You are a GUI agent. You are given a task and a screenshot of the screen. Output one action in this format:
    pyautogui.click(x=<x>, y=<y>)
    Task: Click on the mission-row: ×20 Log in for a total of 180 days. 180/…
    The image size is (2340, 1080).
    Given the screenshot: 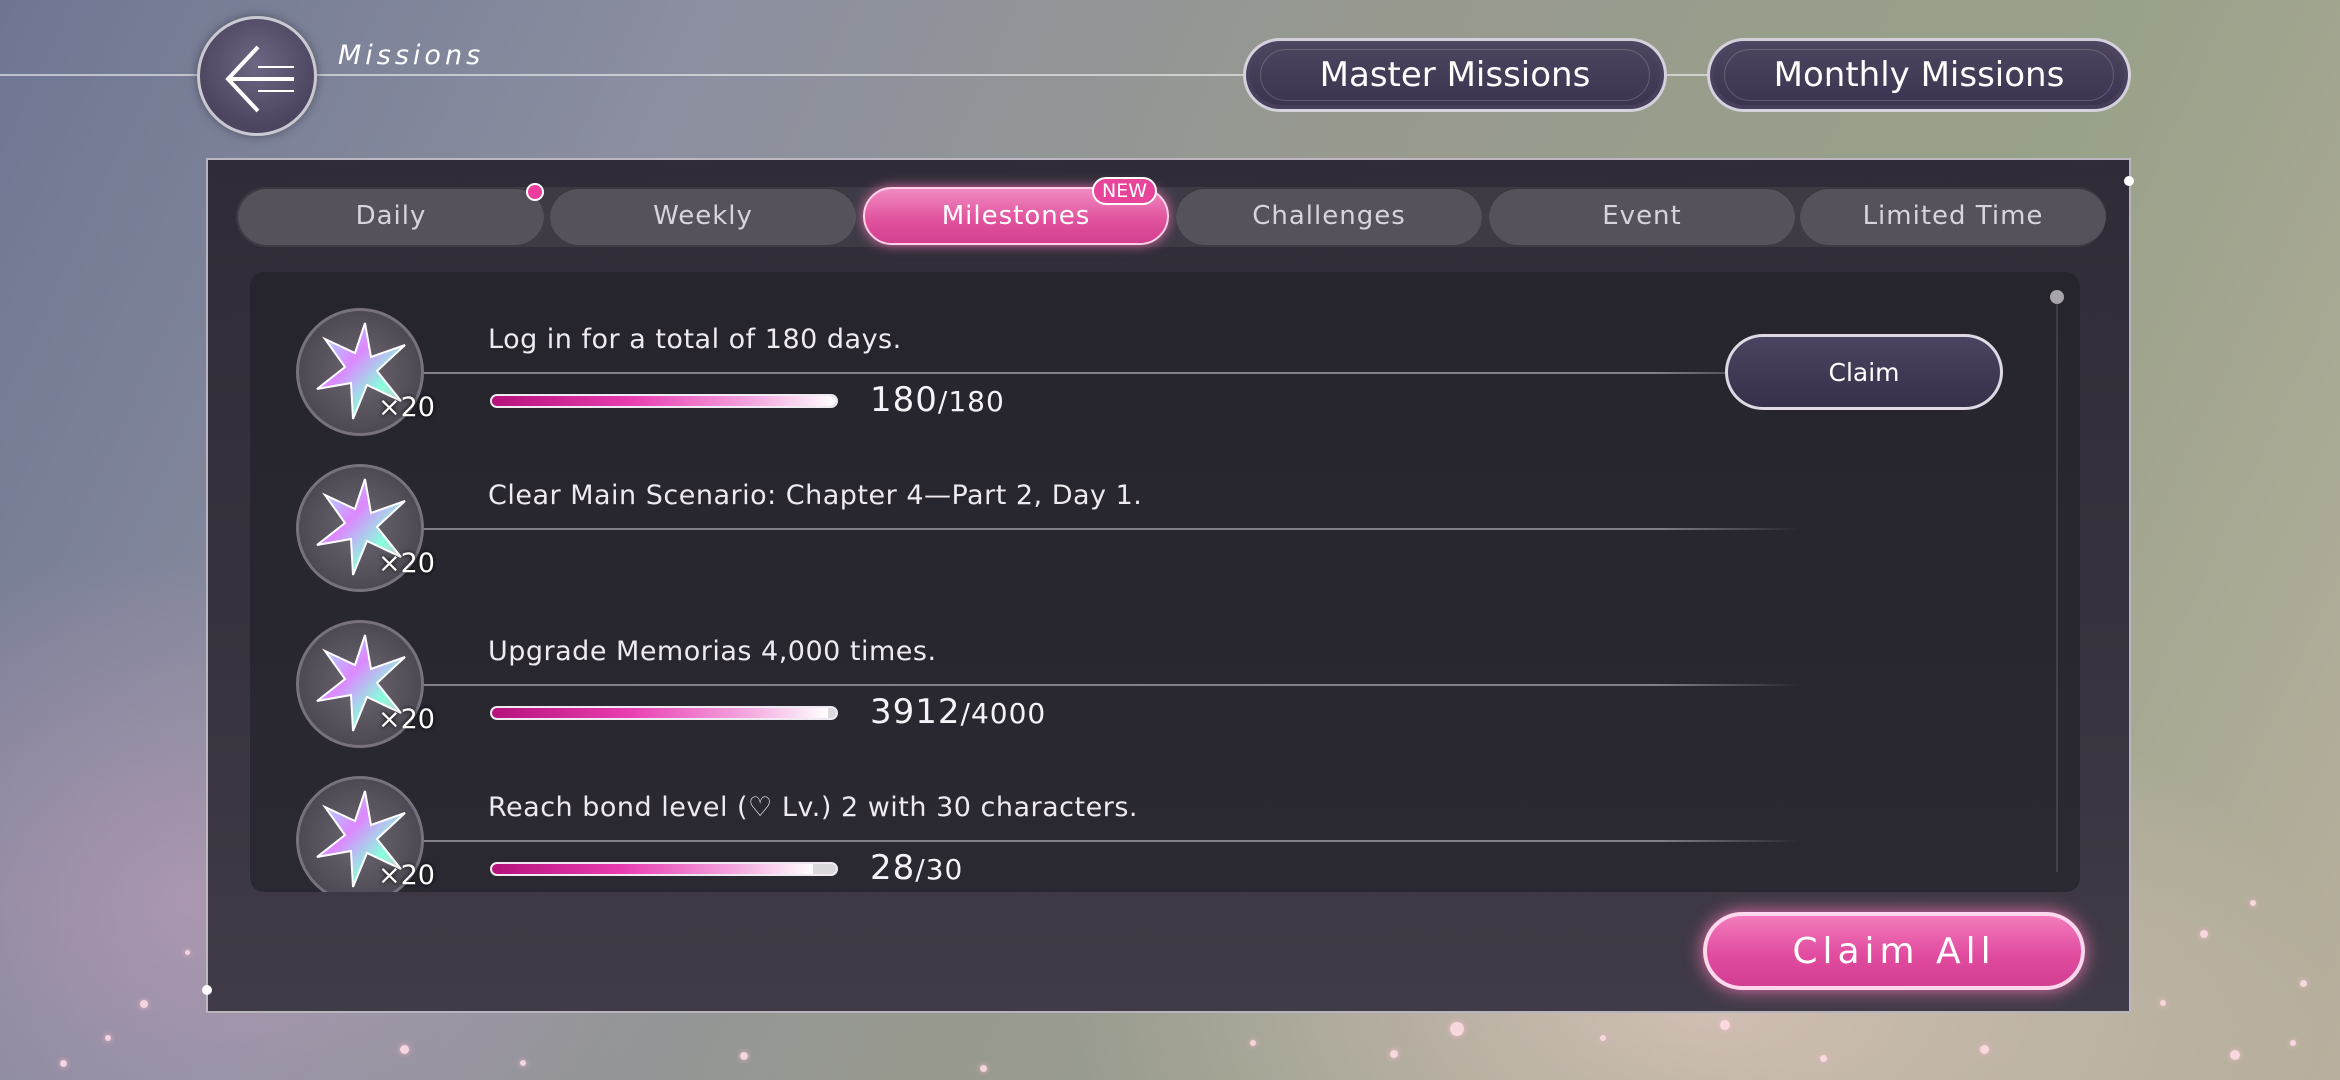 What is the action you would take?
    pyautogui.click(x=1165, y=354)
    